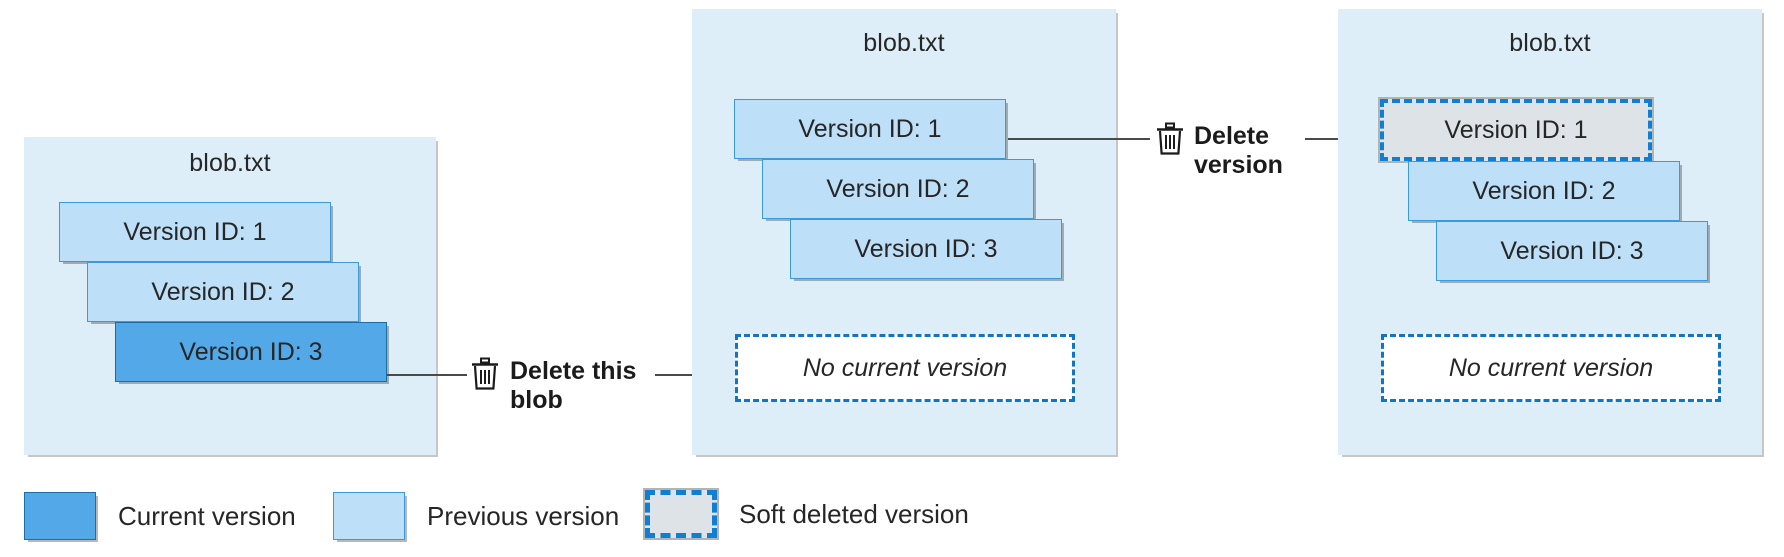  I want to click on legend-item-current-version: Current version, so click(160, 516).